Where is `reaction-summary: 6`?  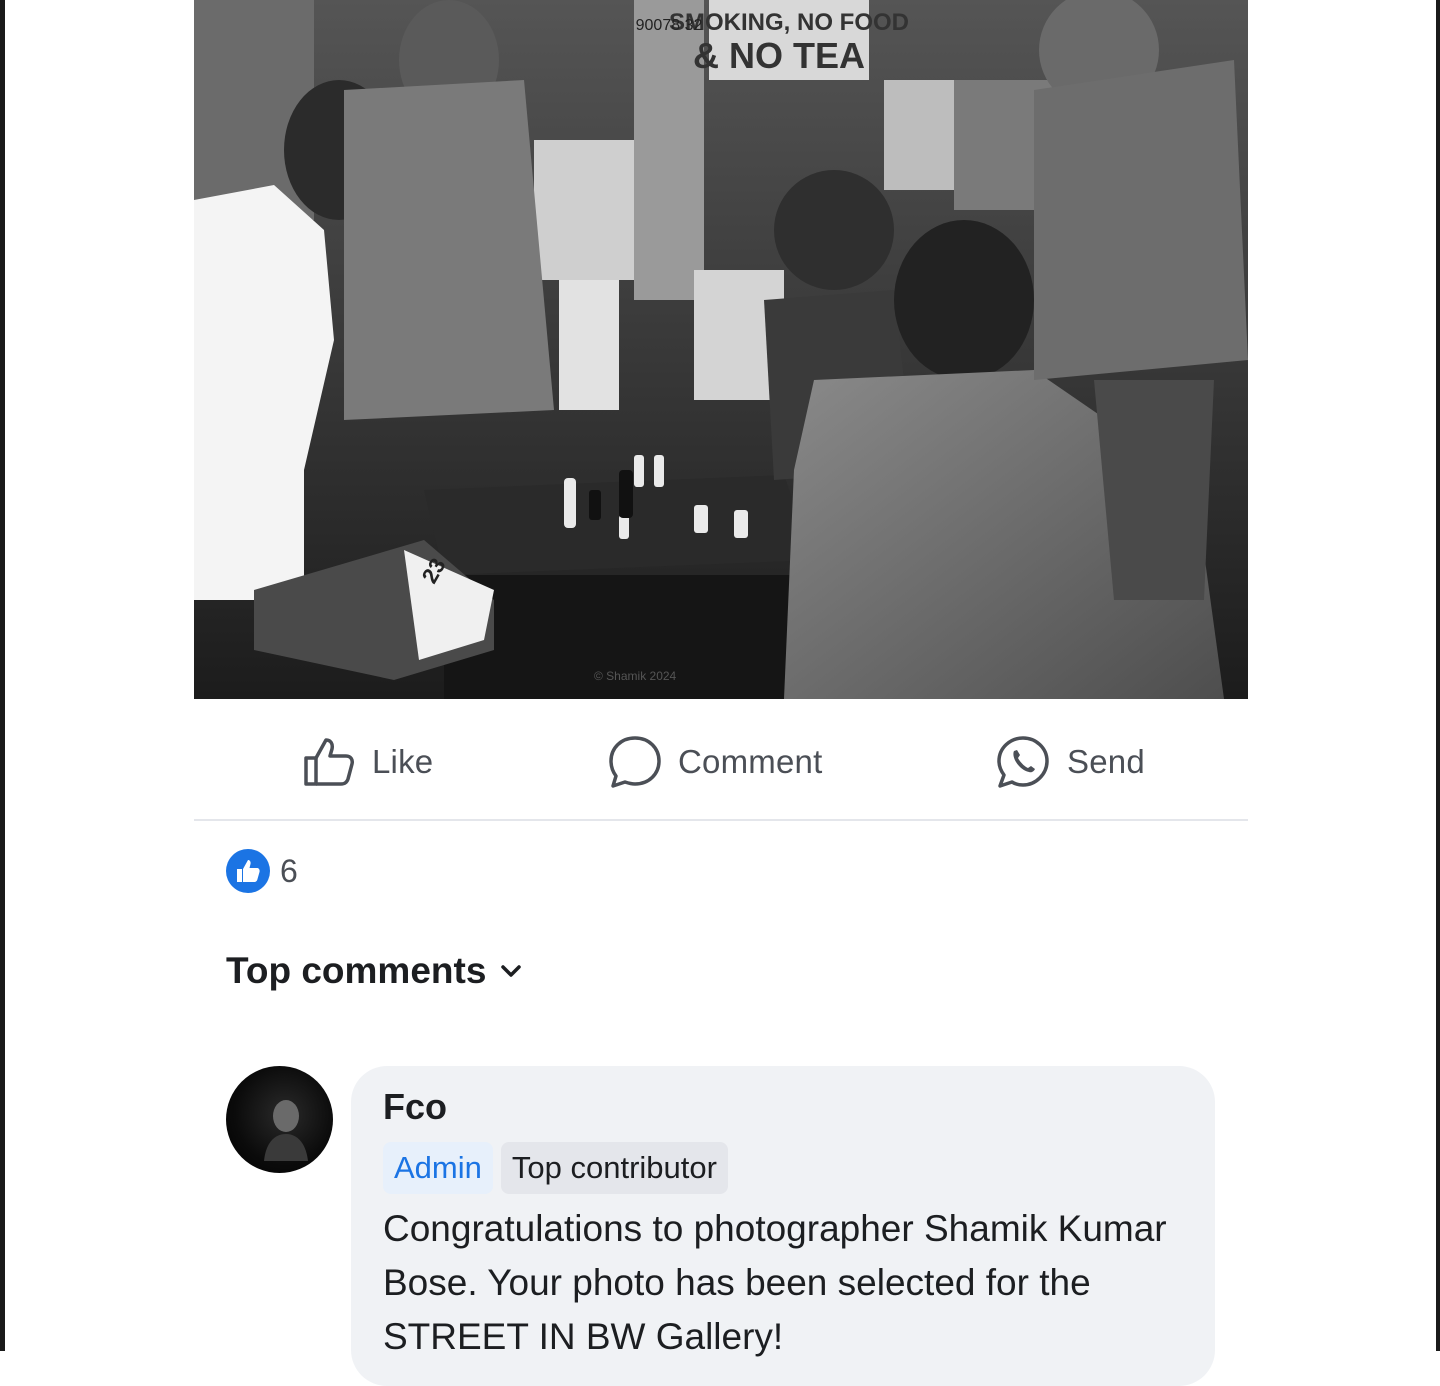 reaction-summary: 6 is located at coordinates (262, 871).